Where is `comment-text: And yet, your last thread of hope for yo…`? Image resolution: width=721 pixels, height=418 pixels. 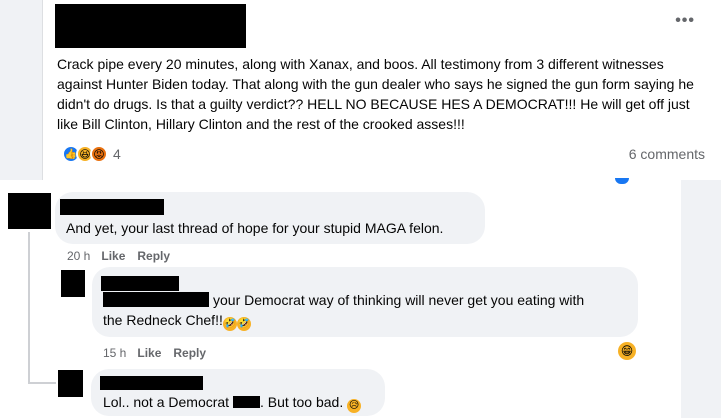
comment-text: And yet, your last thread of hope for yo… is located at coordinates (255, 228).